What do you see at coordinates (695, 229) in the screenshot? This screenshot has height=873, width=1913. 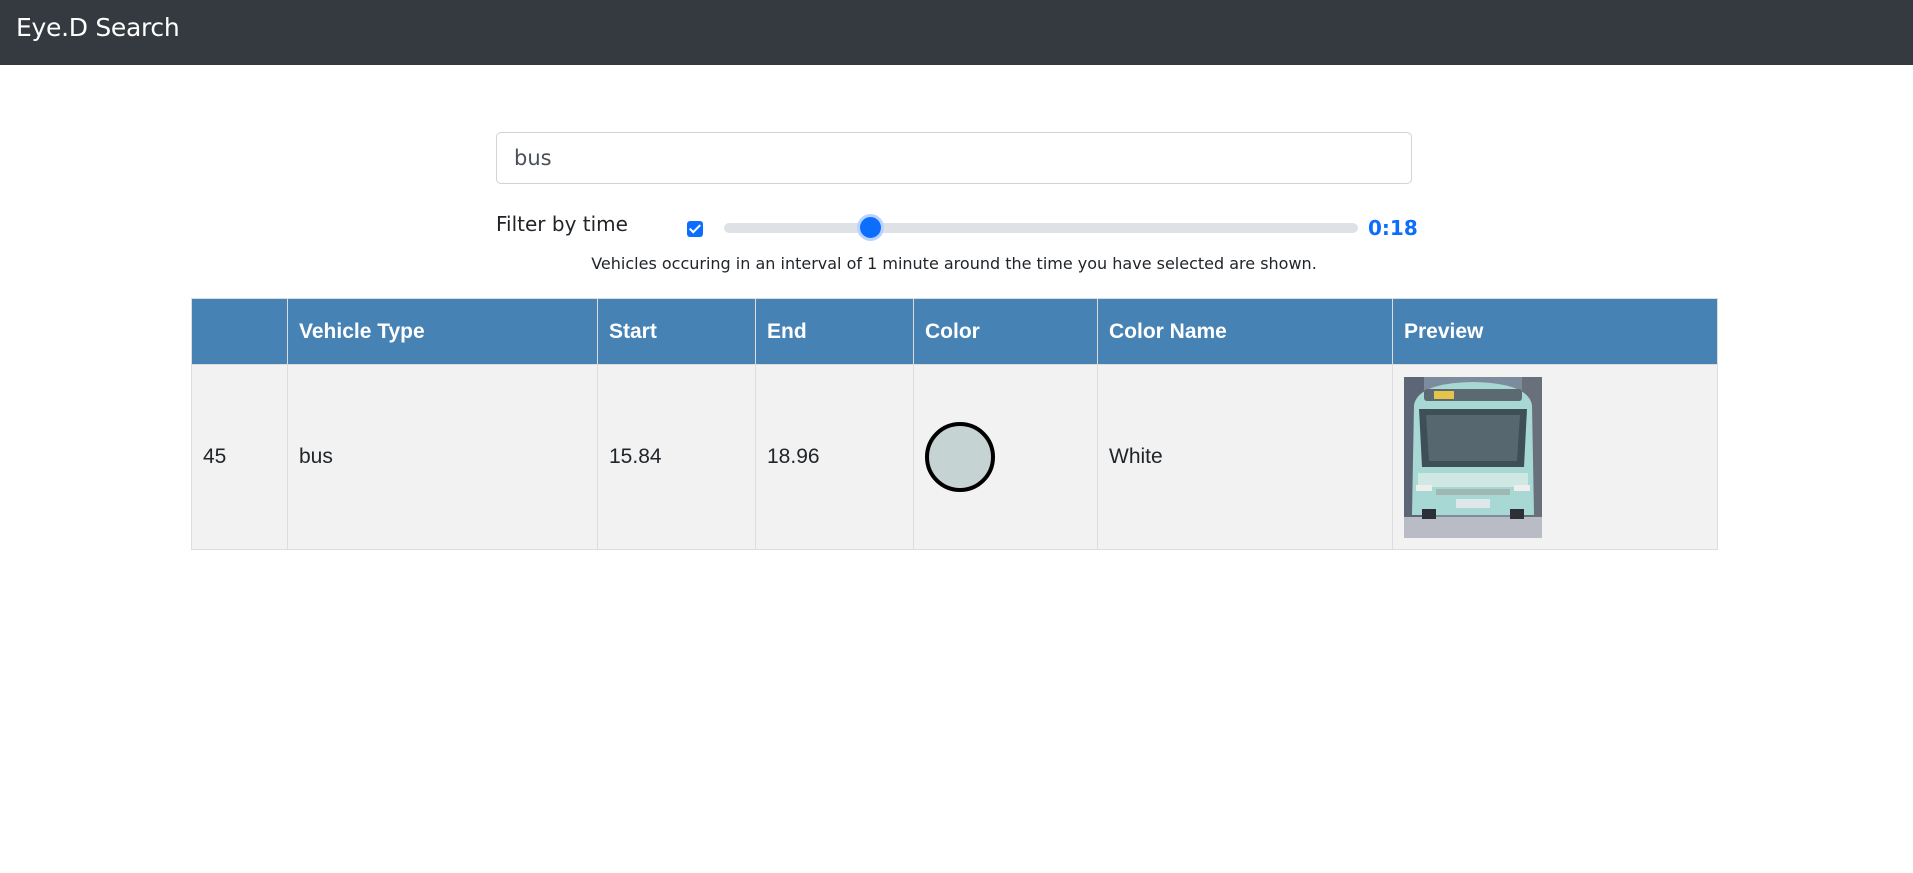 I see `filter-by-time-checkbox` at bounding box center [695, 229].